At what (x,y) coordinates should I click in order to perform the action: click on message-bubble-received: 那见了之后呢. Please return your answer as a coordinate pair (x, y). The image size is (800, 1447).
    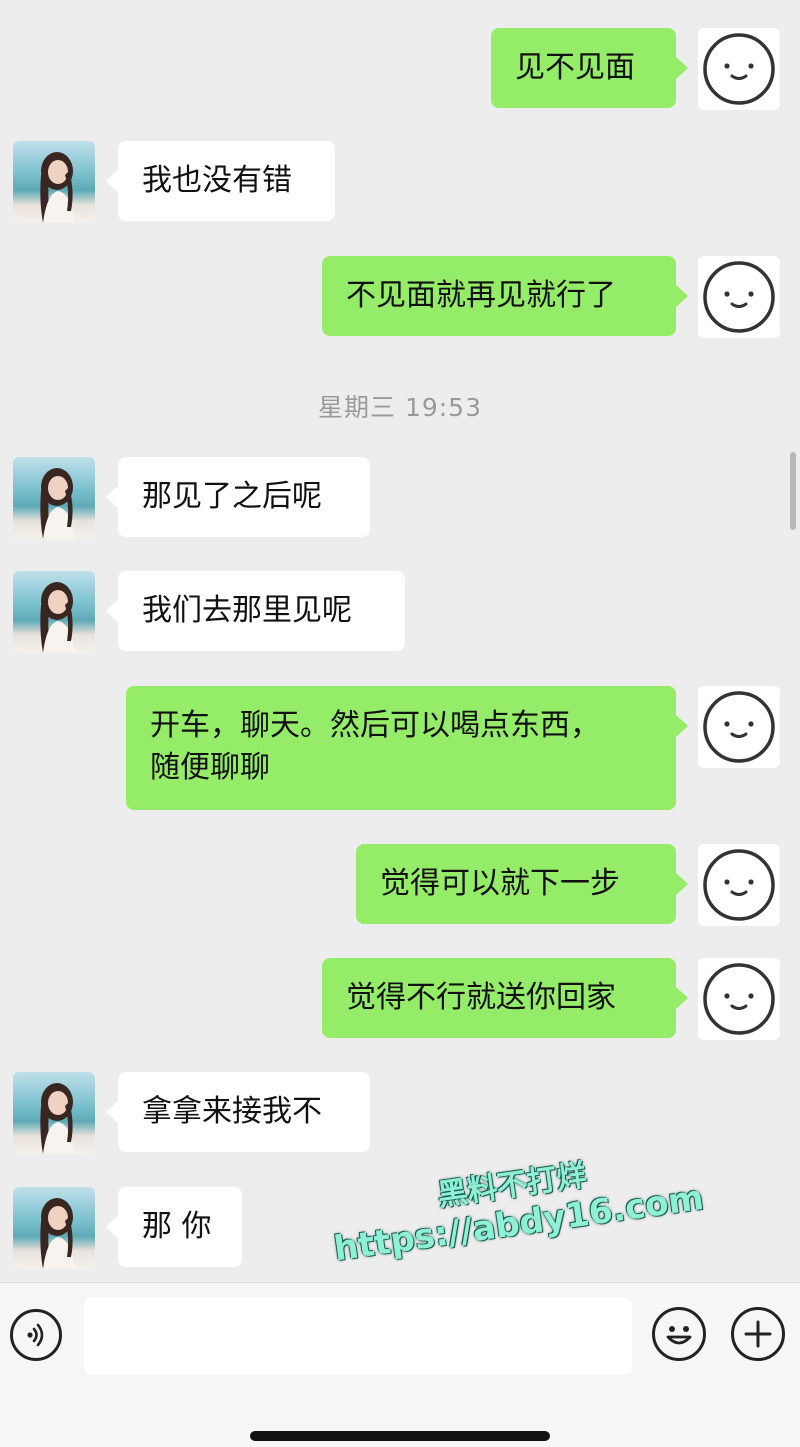
    Looking at the image, I should click on (238, 497).